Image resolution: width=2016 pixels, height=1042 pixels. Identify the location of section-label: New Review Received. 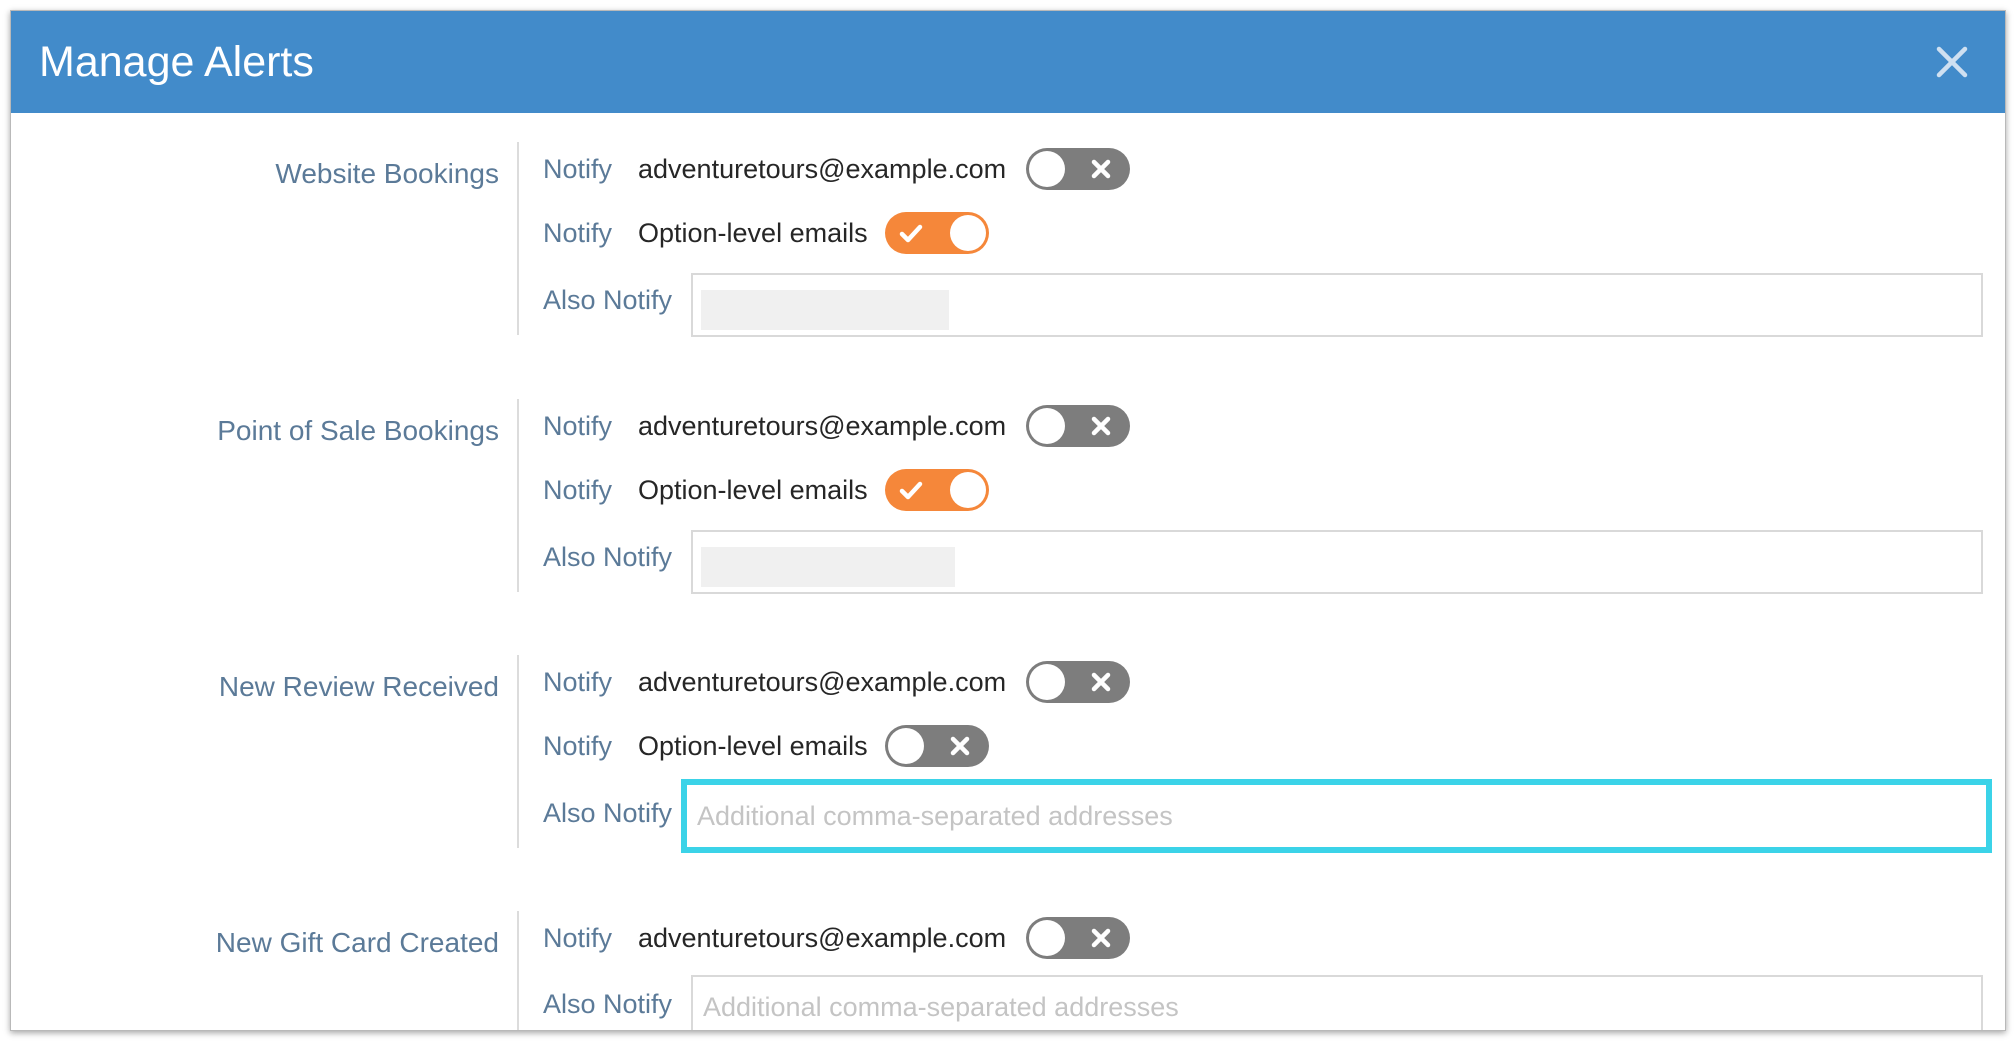
(358, 686).